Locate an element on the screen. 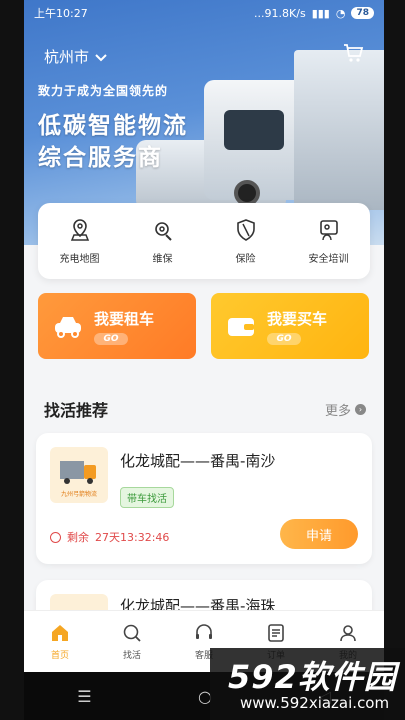  banner-tagline: 致力于成为全国领先的 is located at coordinates (103, 91).